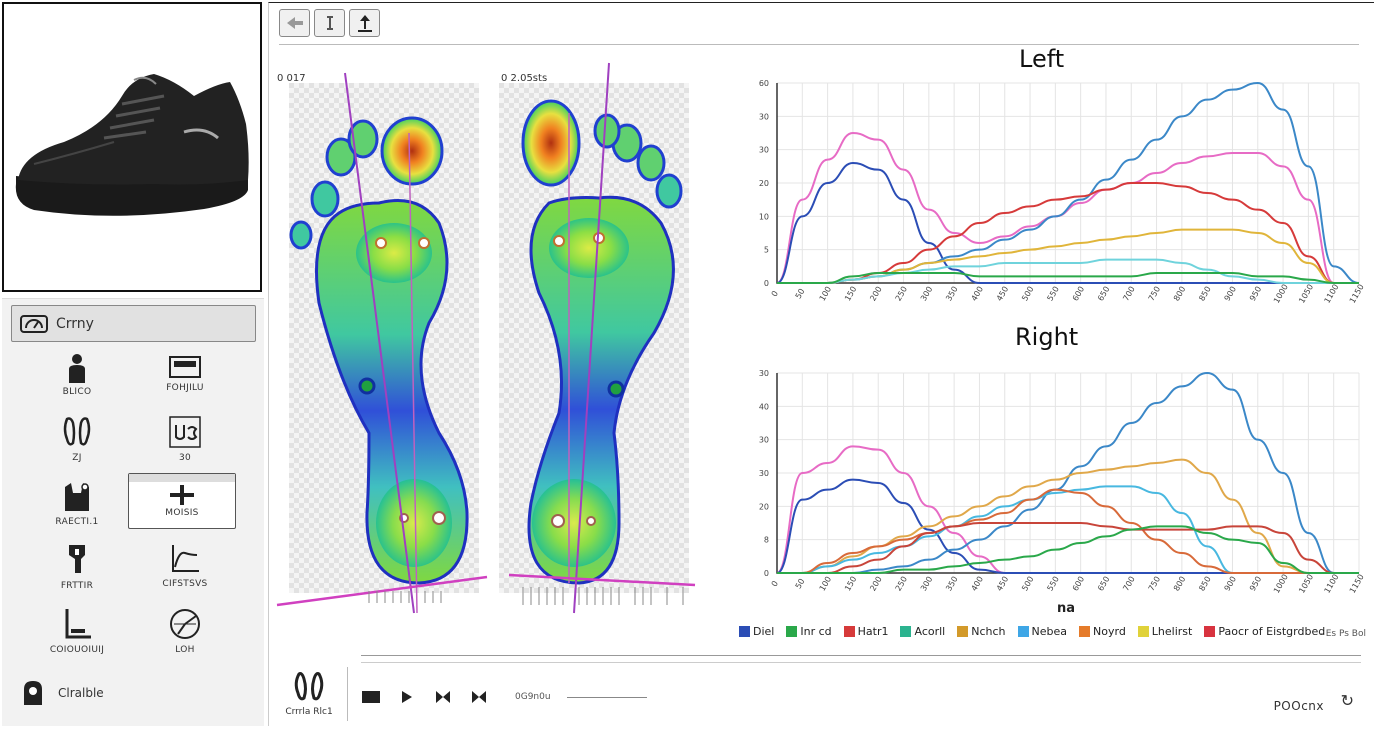  Describe the element at coordinates (816, 631) in the screenshot. I see `legend-label: Inr cd` at that location.